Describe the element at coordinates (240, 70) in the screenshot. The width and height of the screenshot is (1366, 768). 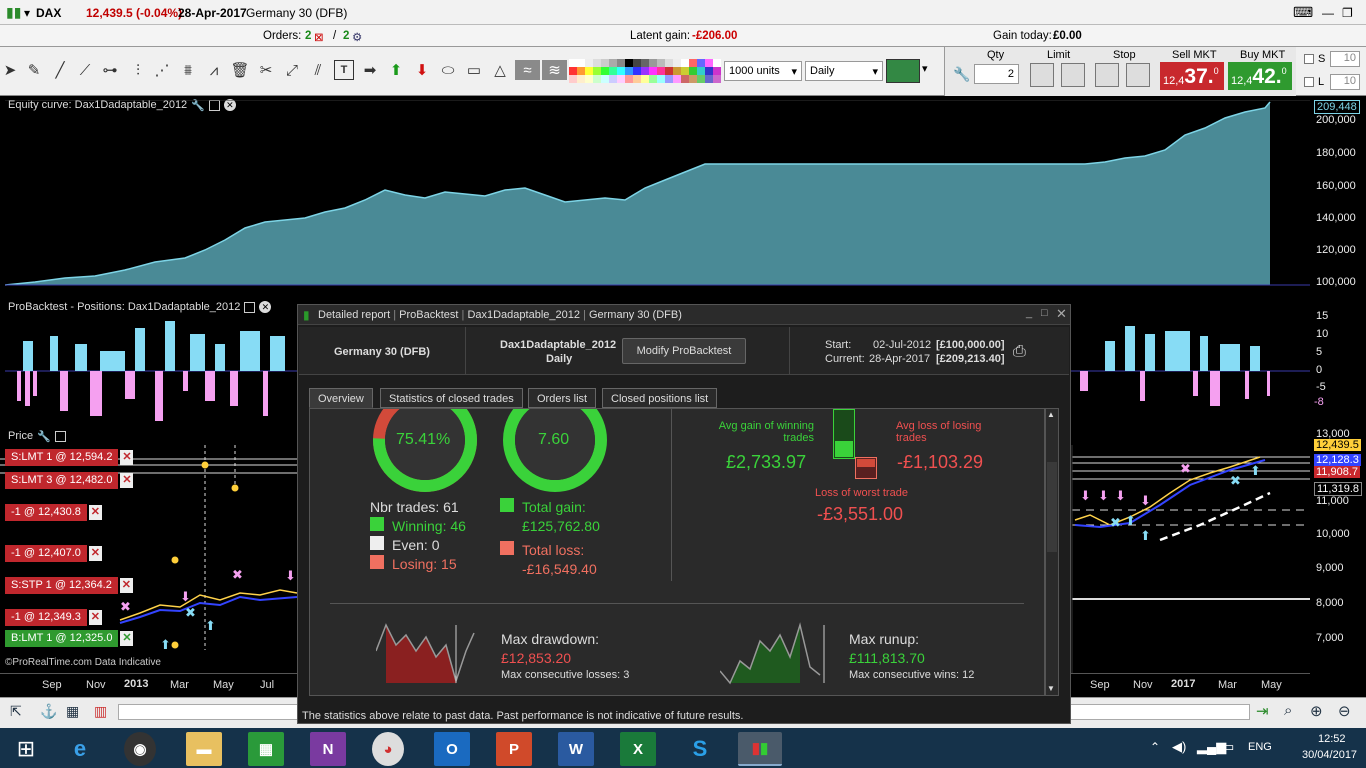
I see `trash-icon: 🗑` at that location.